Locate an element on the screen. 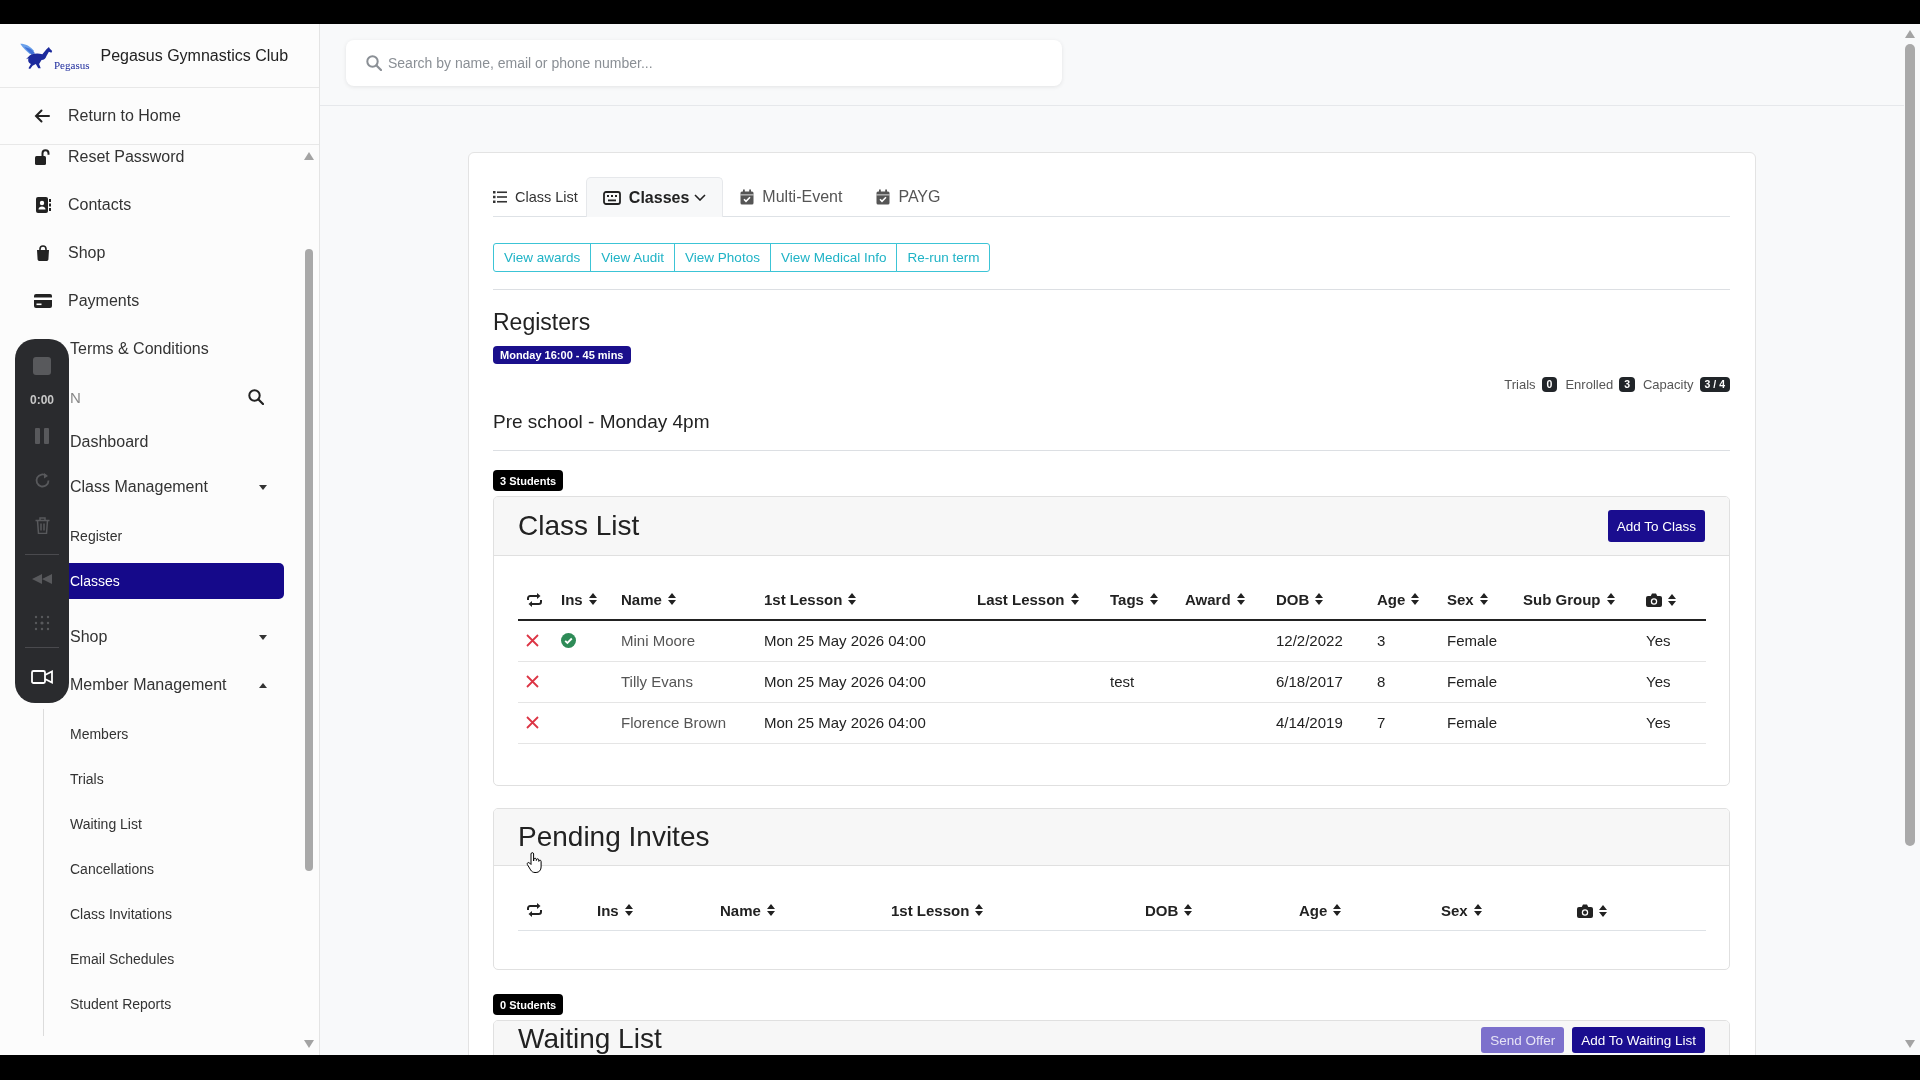 This screenshot has width=1920, height=1080. restart-icon is located at coordinates (42, 480).